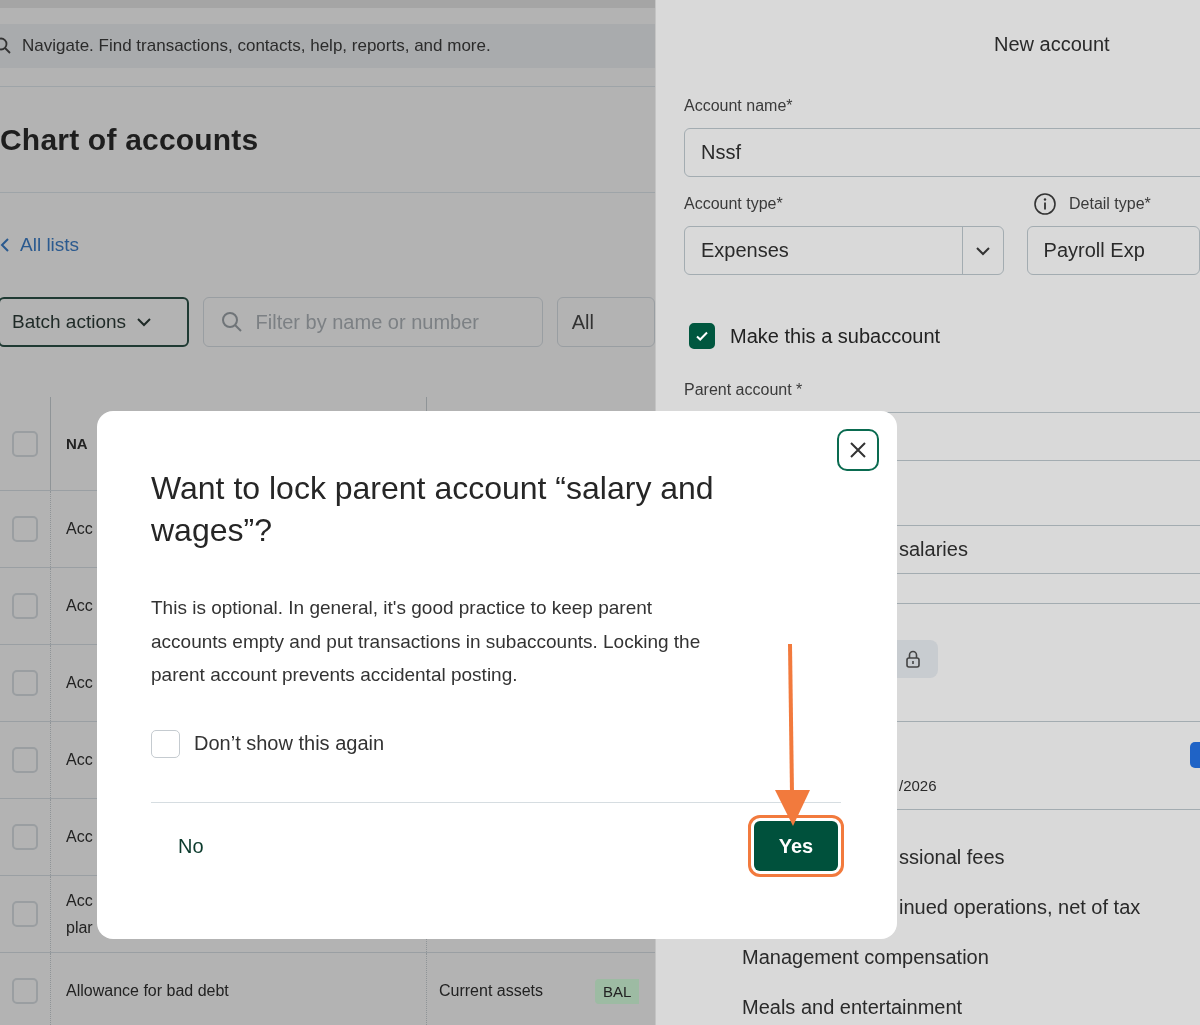  What do you see at coordinates (918, 785) in the screenshot?
I see `date-text: /2026` at bounding box center [918, 785].